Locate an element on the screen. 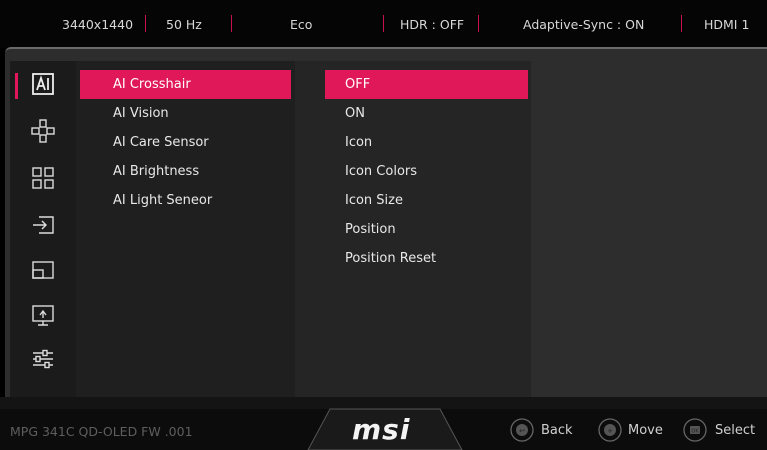  refresh-rate-status: 50 Hz is located at coordinates (184, 24).